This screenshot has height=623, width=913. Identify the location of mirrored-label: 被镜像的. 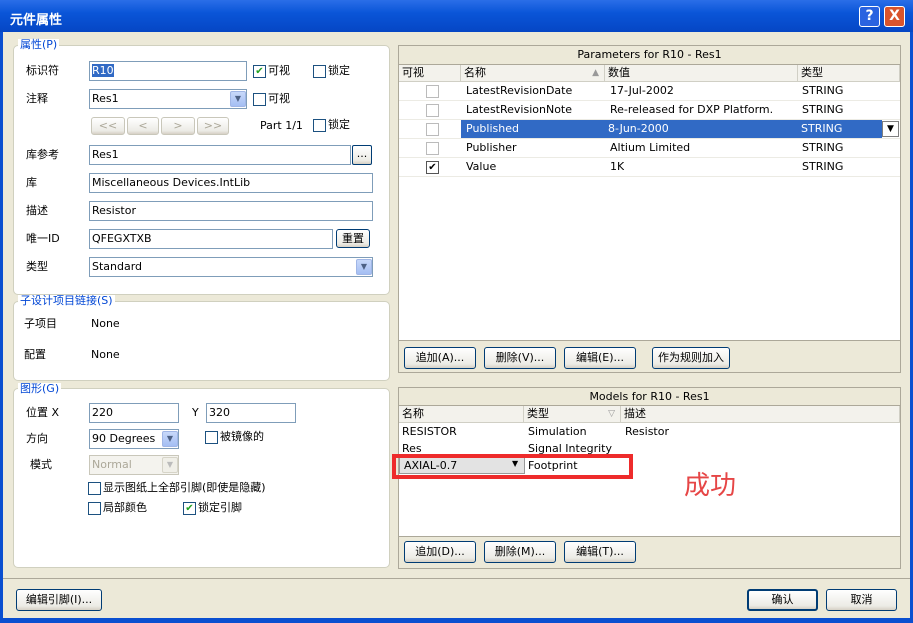
(242, 436).